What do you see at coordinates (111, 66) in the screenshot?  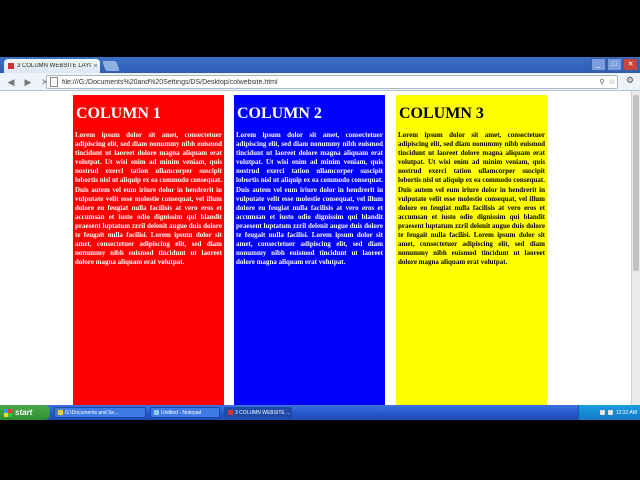 I see `new-tab-button` at bounding box center [111, 66].